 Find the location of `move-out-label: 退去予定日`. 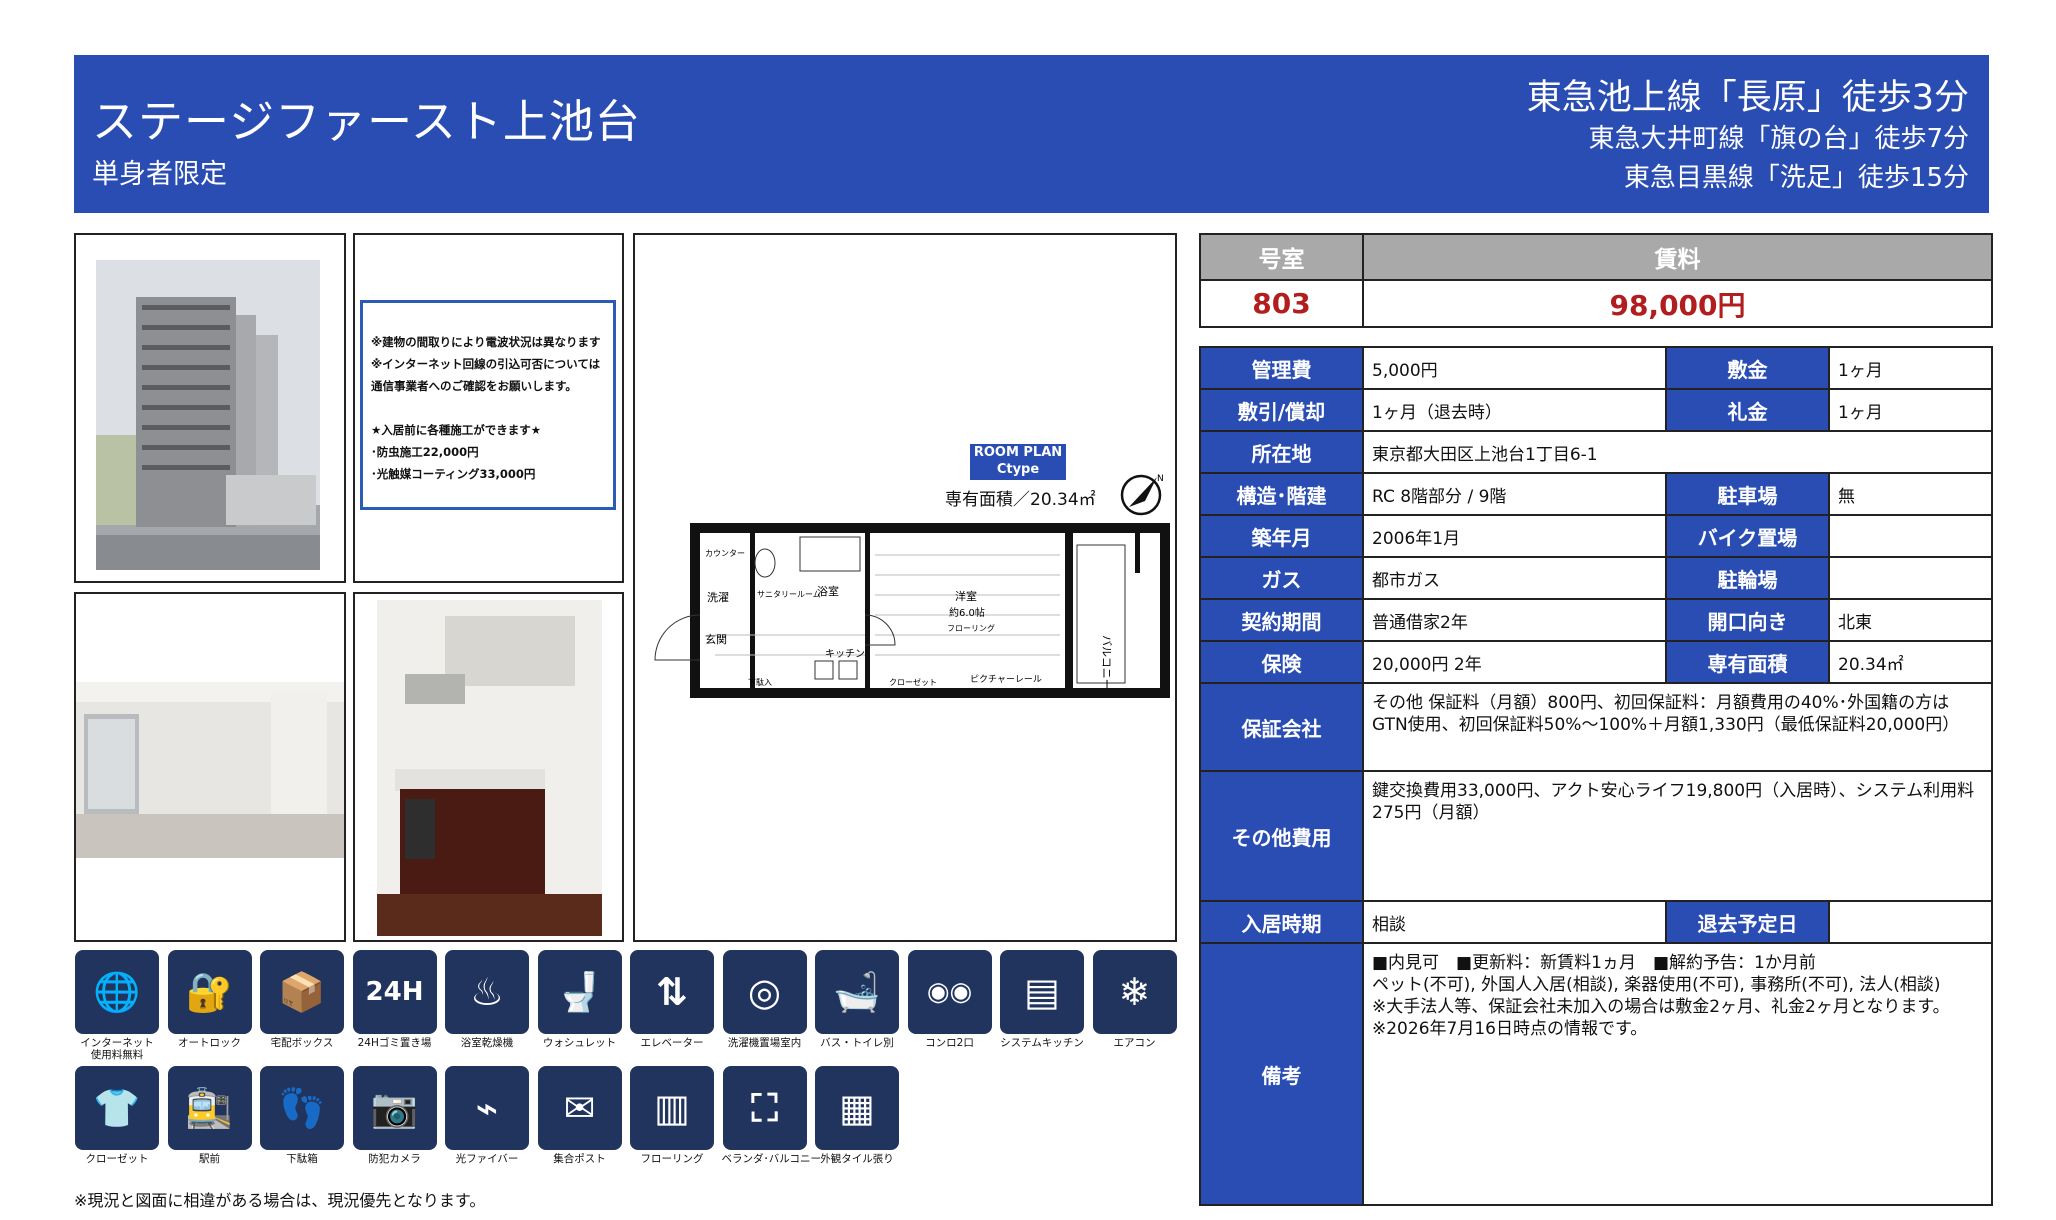

move-out-label: 退去予定日 is located at coordinates (1747, 922).